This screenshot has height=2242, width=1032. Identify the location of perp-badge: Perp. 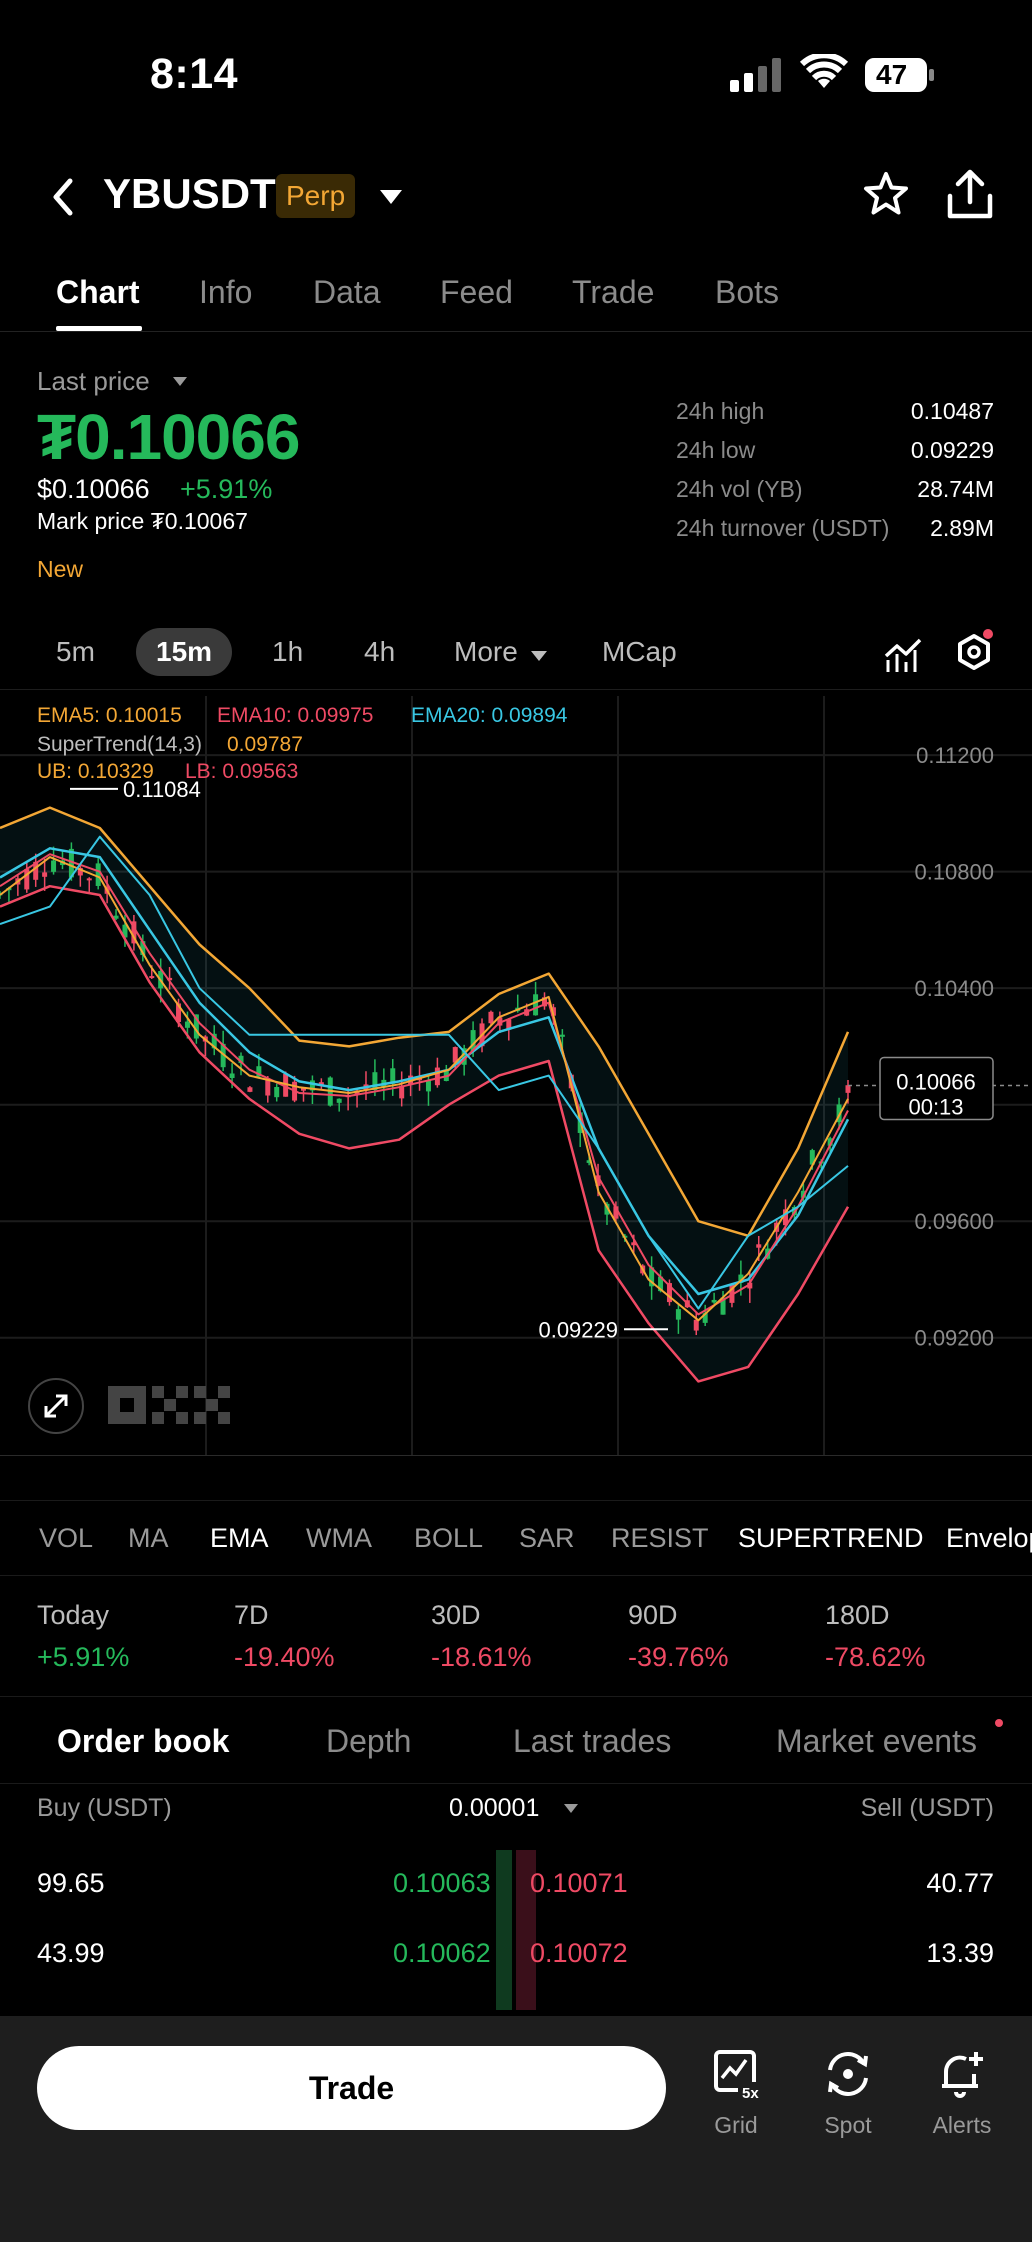
(316, 196).